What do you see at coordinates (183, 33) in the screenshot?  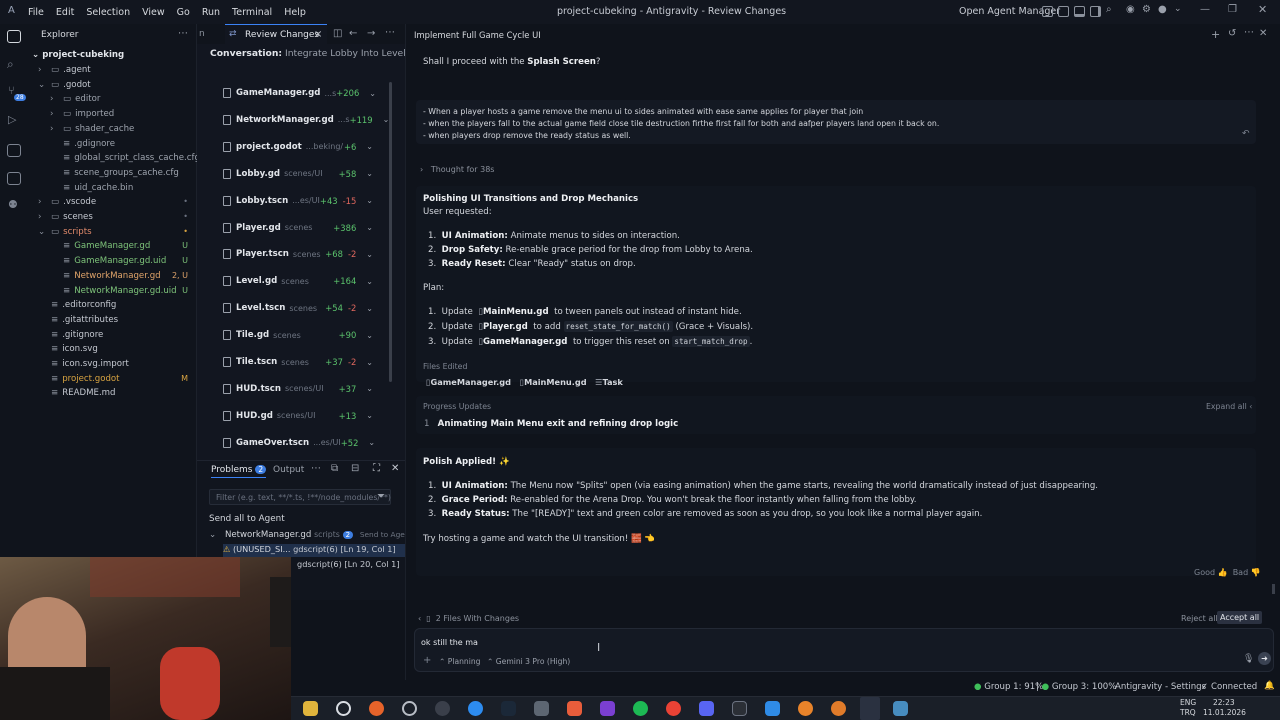 I see `more-actions-icon: ⋯` at bounding box center [183, 33].